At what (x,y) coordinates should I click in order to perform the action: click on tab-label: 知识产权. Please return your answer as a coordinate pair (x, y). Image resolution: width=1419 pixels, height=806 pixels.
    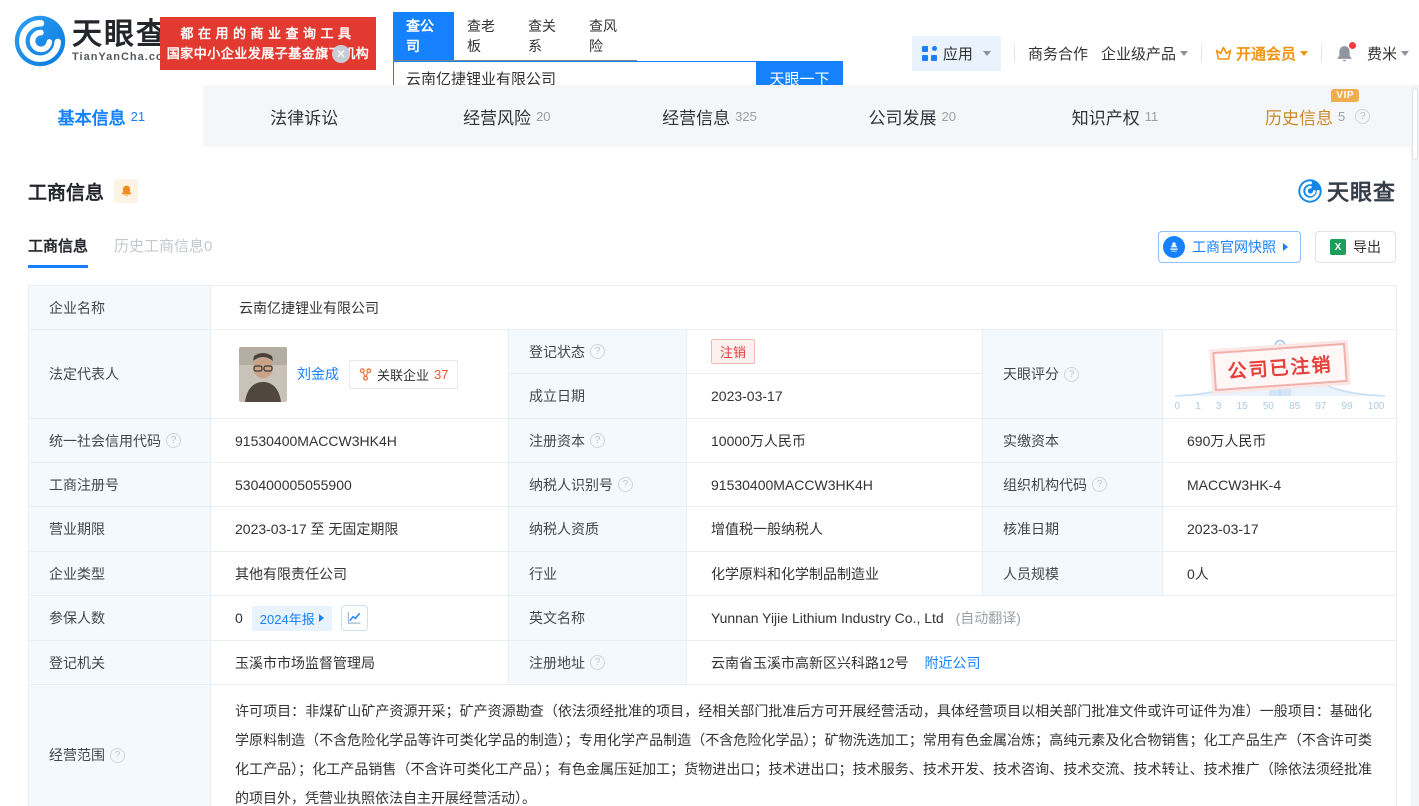
    Looking at the image, I should click on (1105, 118).